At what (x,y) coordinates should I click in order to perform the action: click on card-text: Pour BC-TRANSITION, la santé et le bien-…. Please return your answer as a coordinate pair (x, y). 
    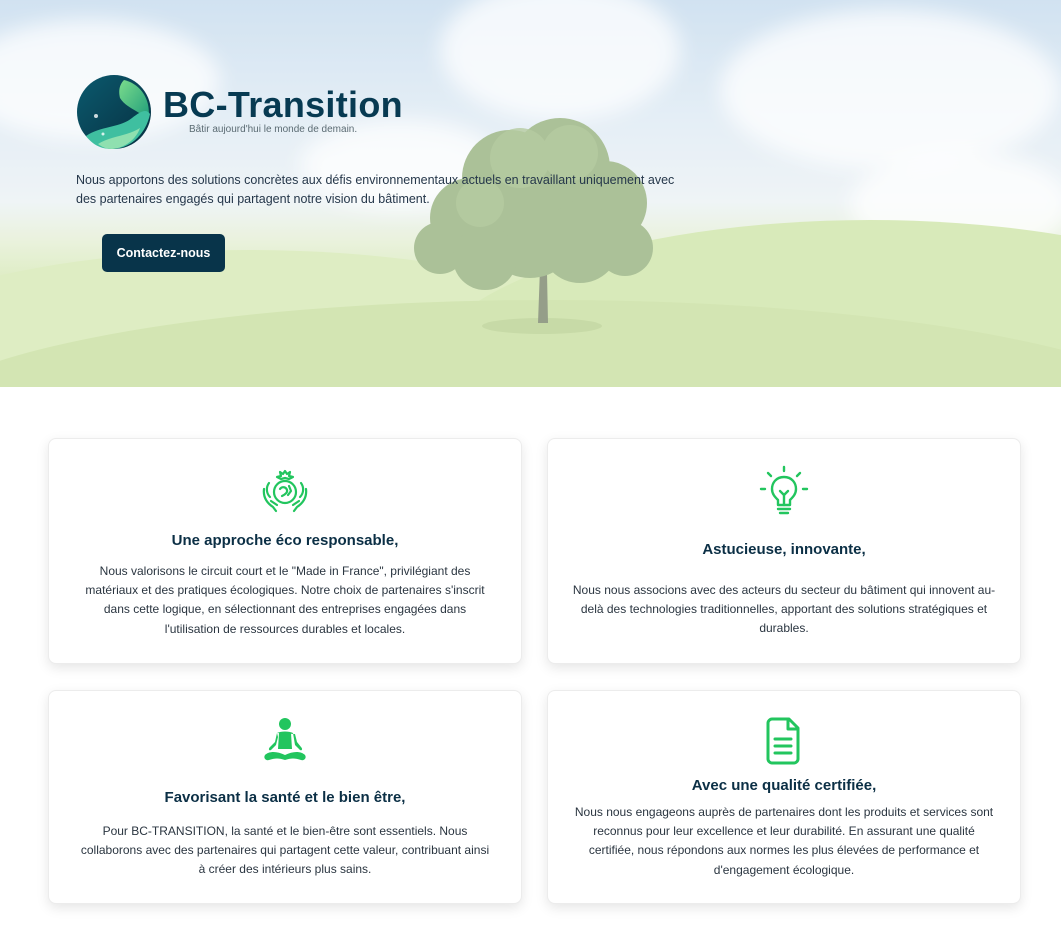
    Looking at the image, I should click on (285, 850).